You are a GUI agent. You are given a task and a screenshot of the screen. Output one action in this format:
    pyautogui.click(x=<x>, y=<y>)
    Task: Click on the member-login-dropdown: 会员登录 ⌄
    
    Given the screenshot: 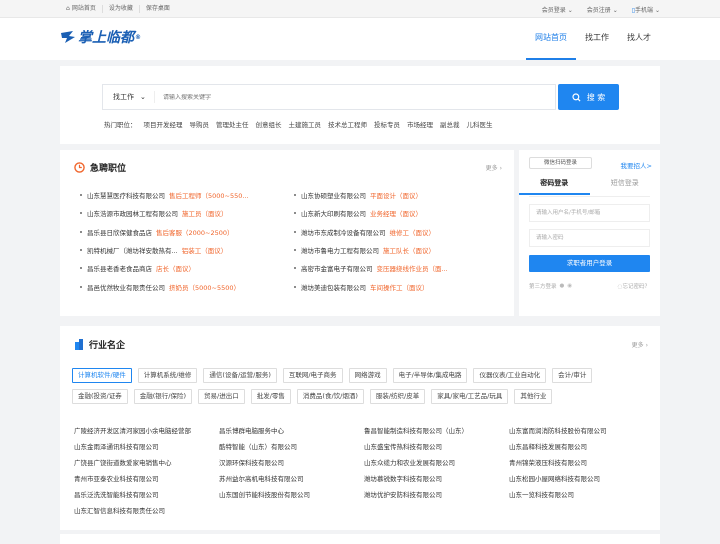 What is the action you would take?
    pyautogui.click(x=557, y=9)
    